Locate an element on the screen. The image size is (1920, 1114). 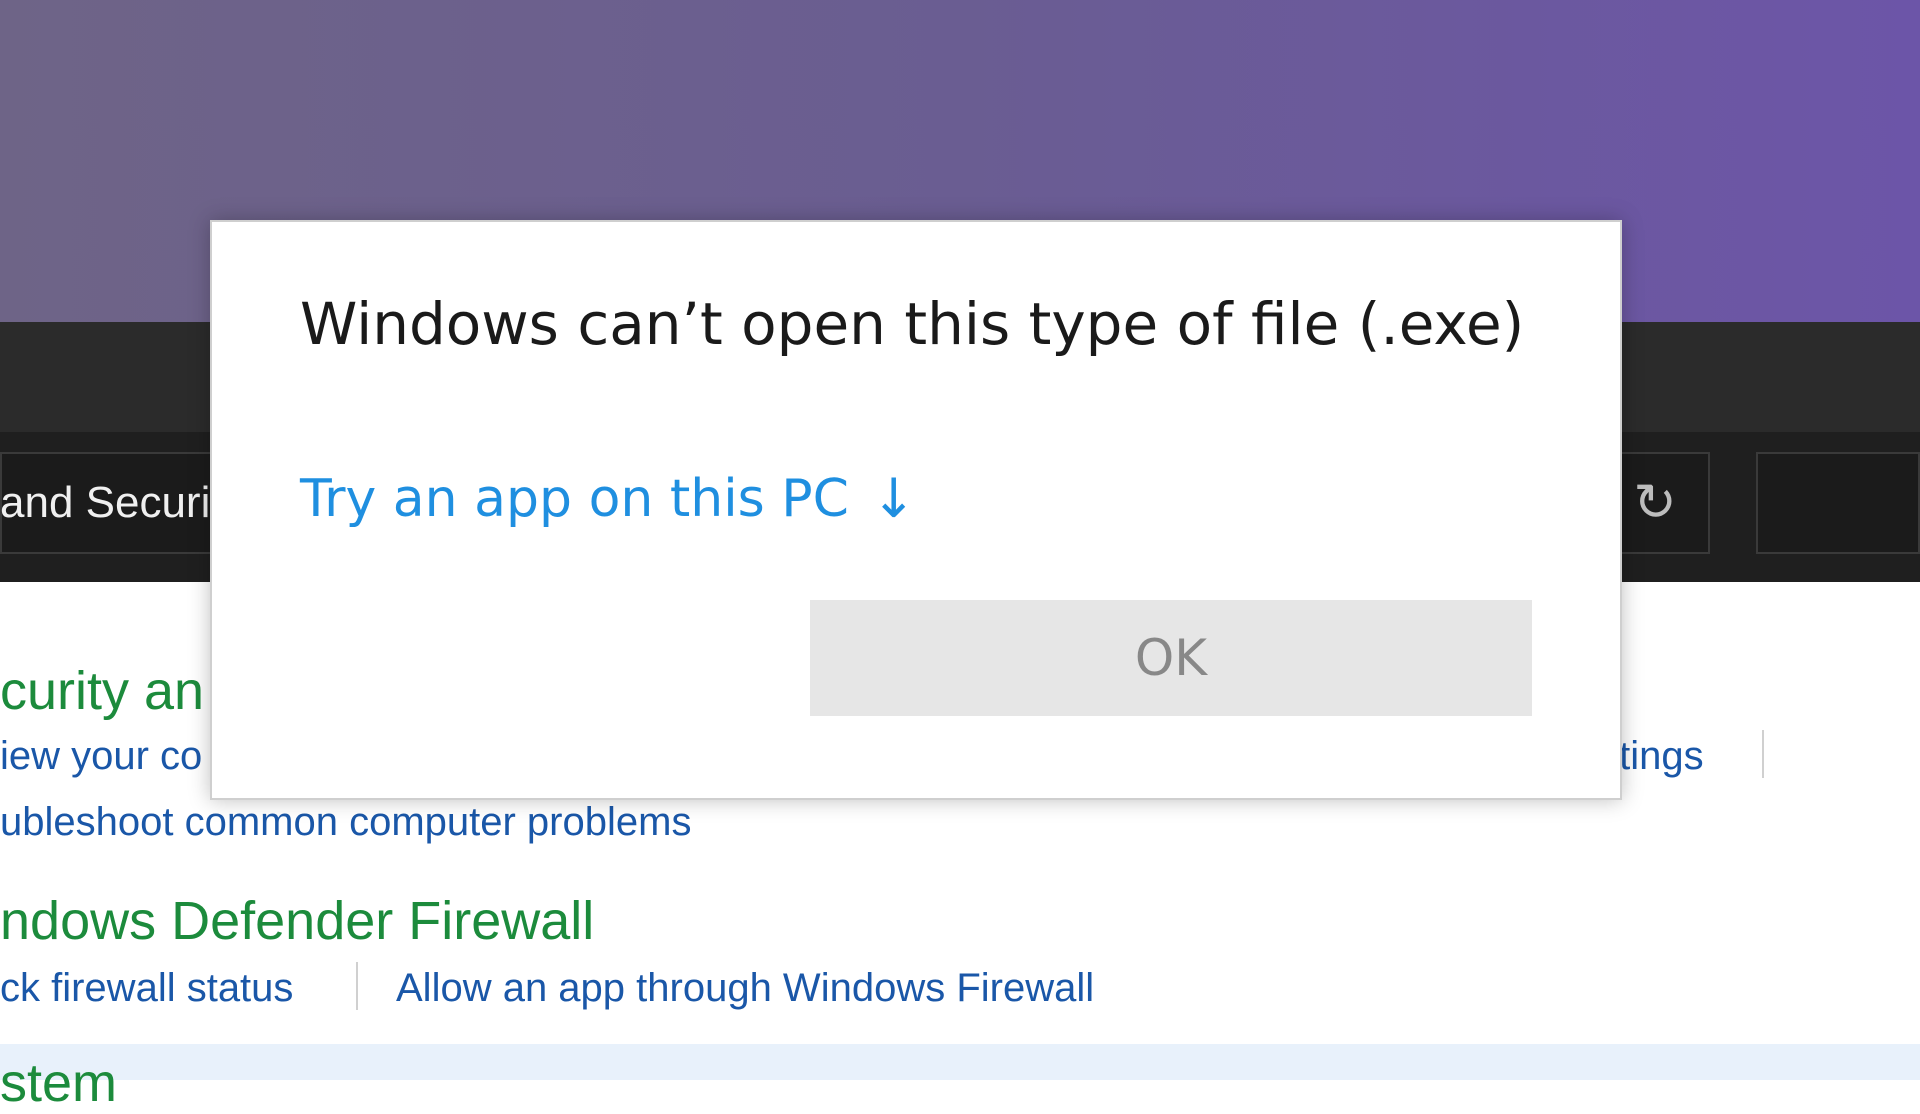
link-allow-app-firewall: Allow an app through Windows Firewall is located at coordinates (745, 988).